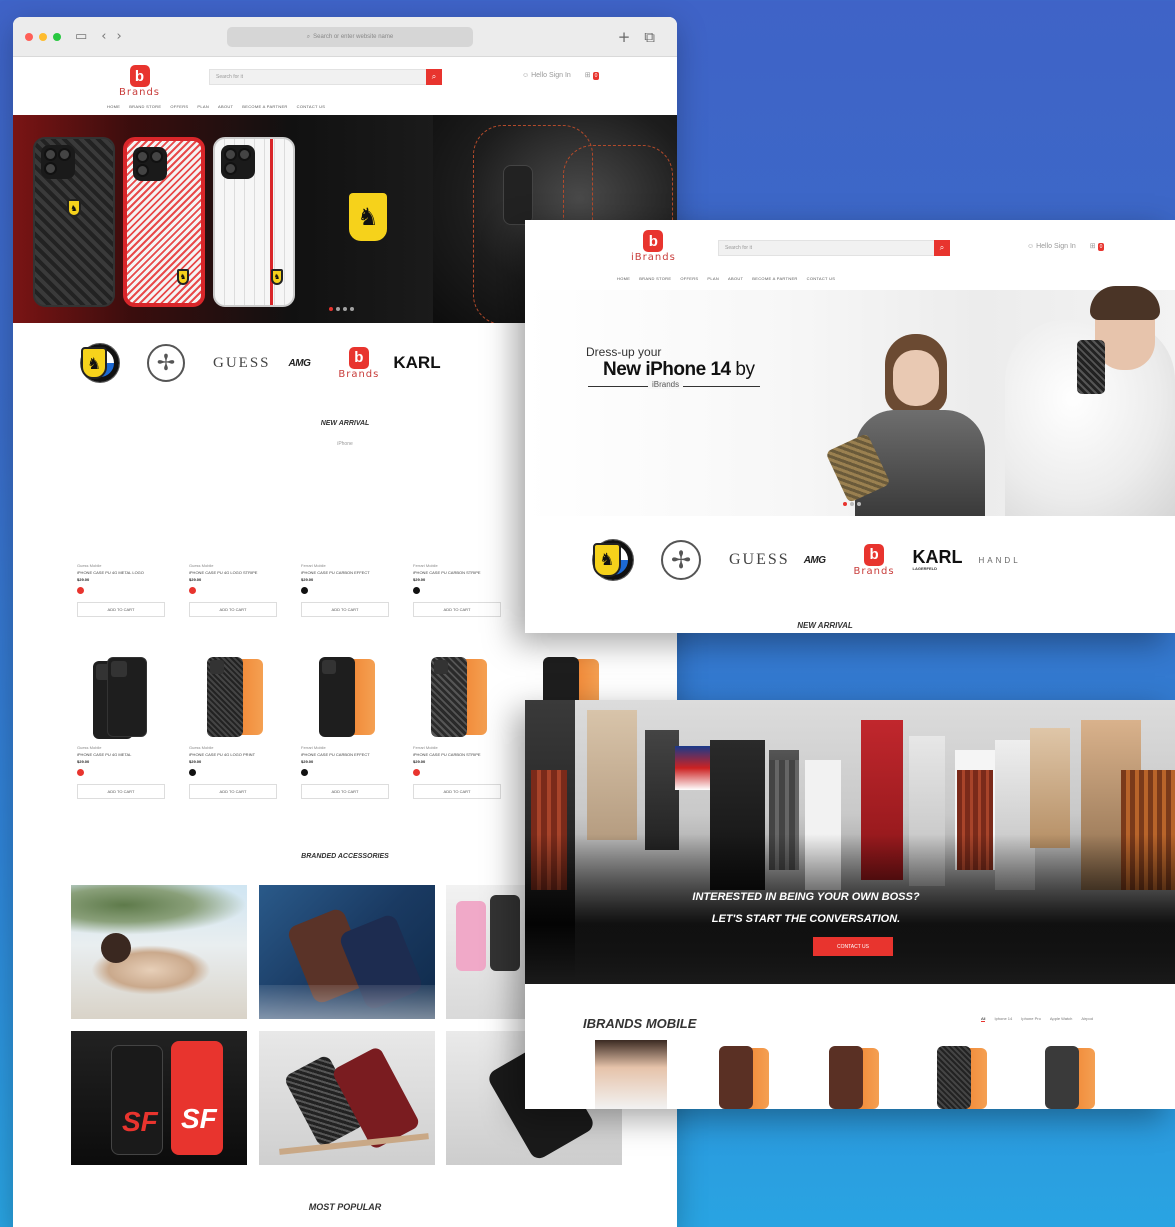 The image size is (1175, 1227). I want to click on ibrands-mobile-model-image, so click(631, 1074).